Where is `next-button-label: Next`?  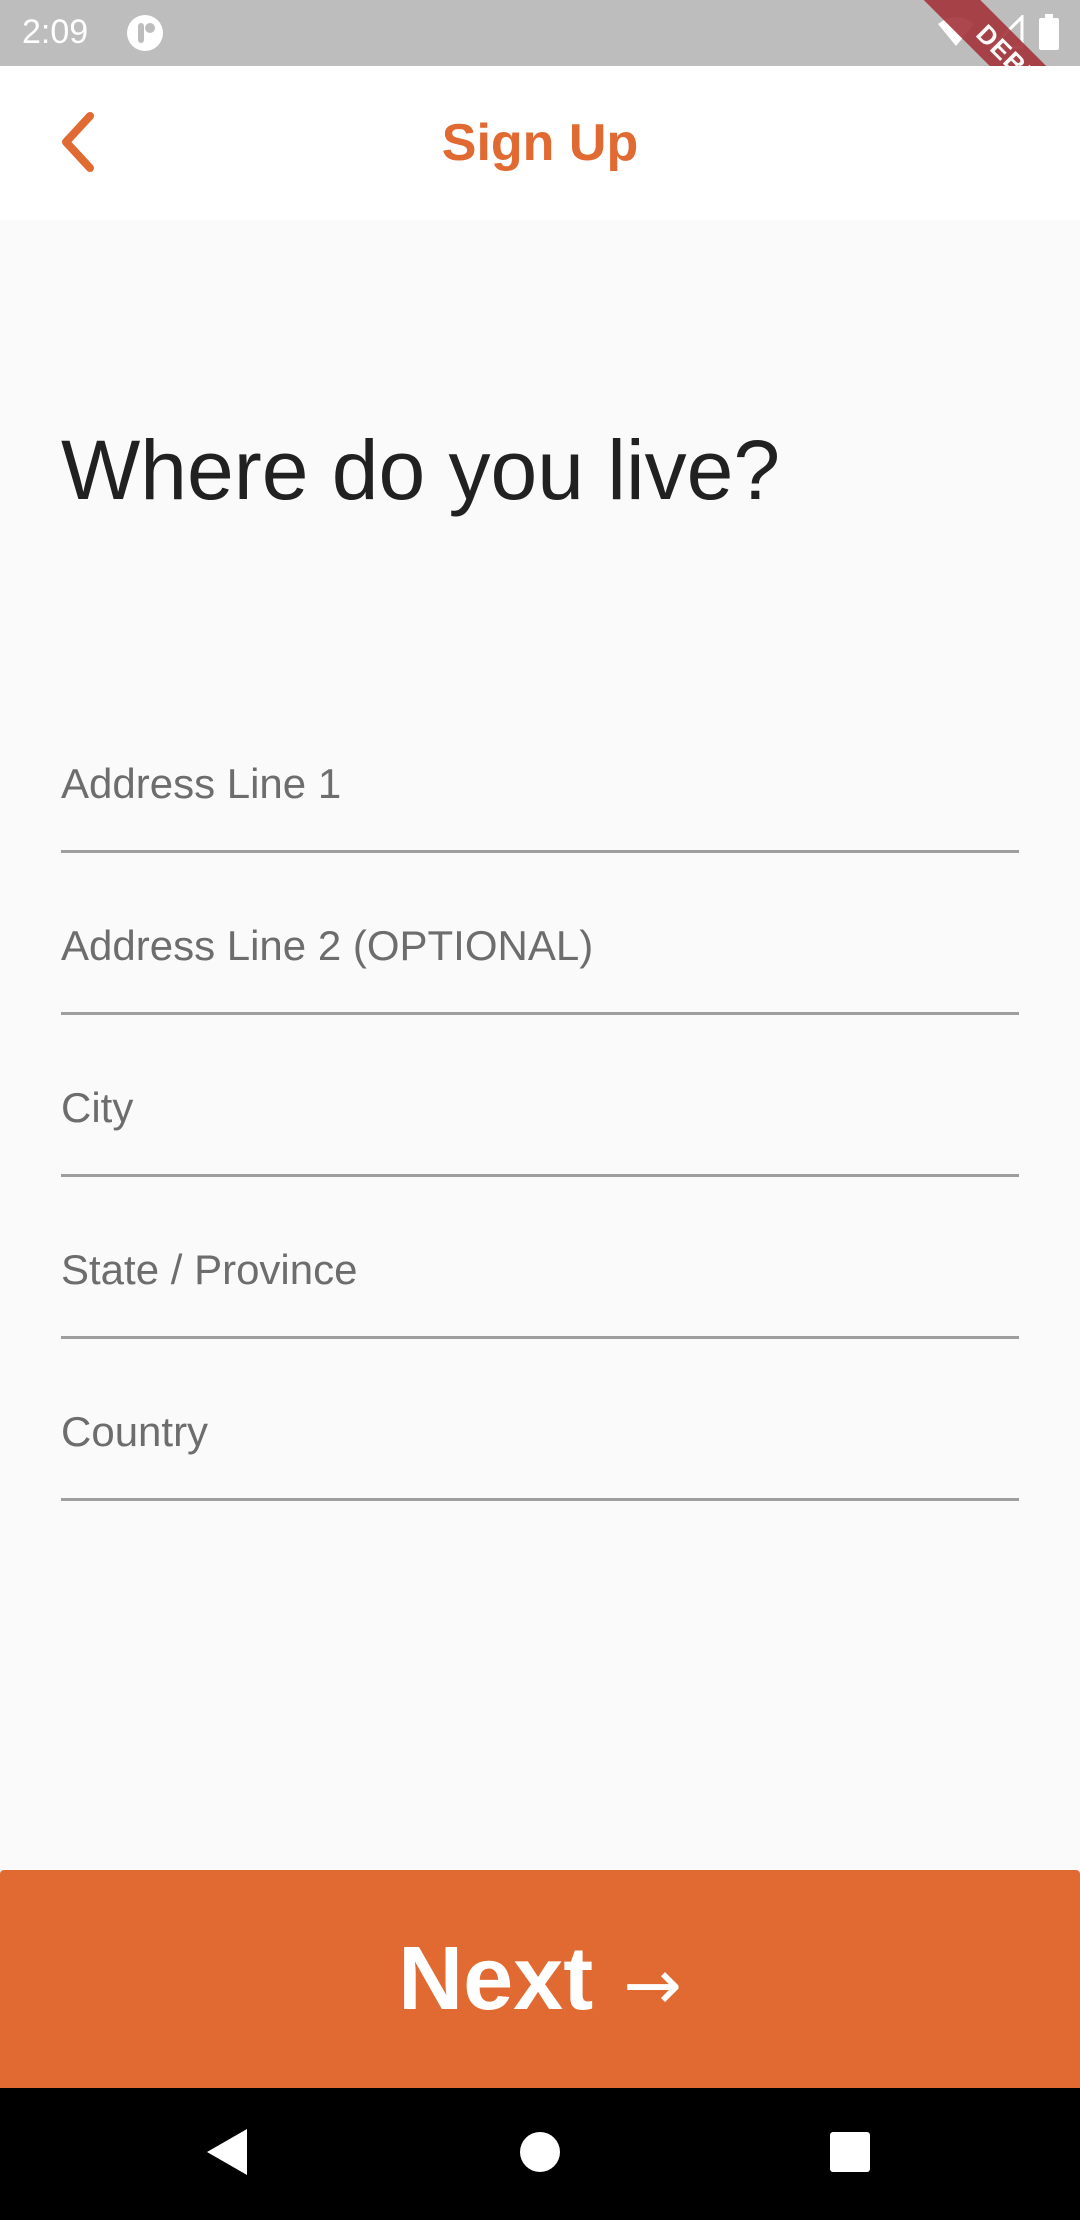 next-button-label: Next is located at coordinates (496, 1978).